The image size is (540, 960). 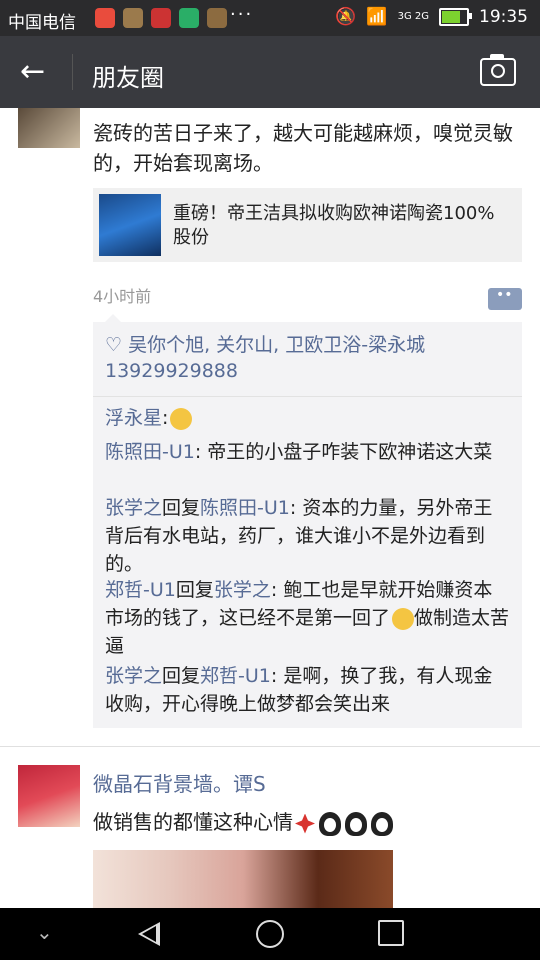 What do you see at coordinates (72, 72) in the screenshot?
I see `title-divider` at bounding box center [72, 72].